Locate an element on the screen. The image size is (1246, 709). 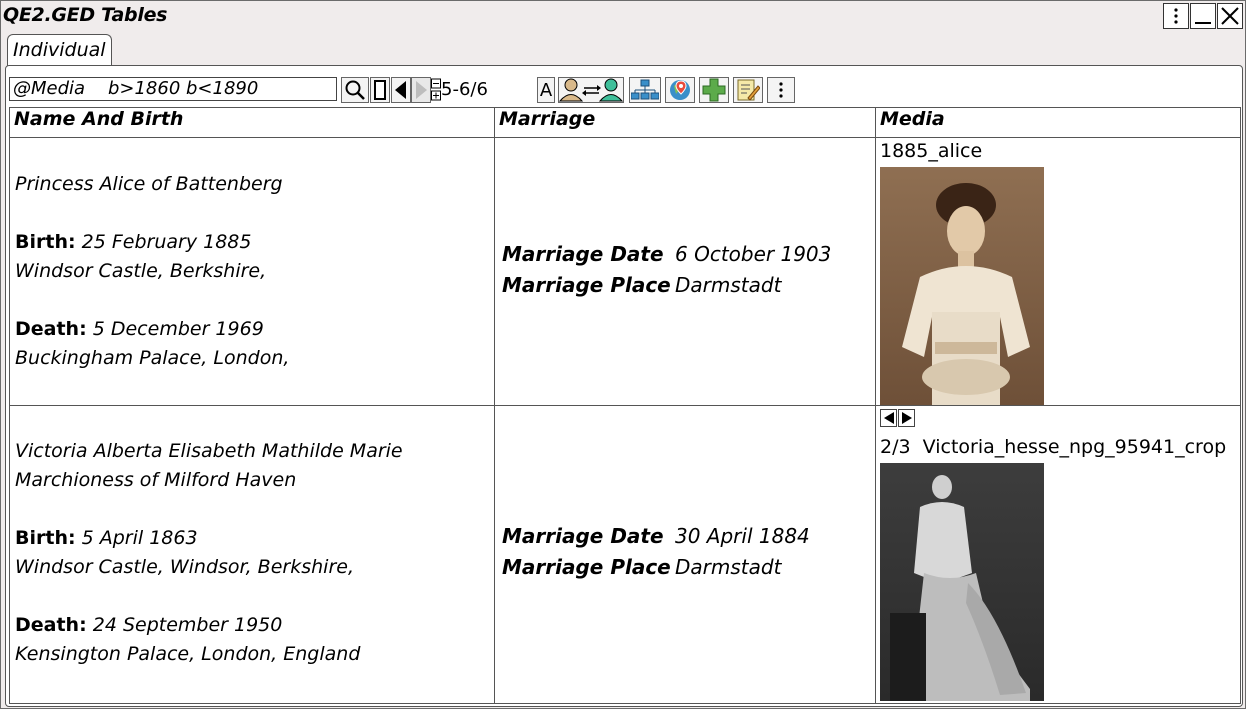
search-input: @Media b>1860 b<1890 is located at coordinates (173, 89).